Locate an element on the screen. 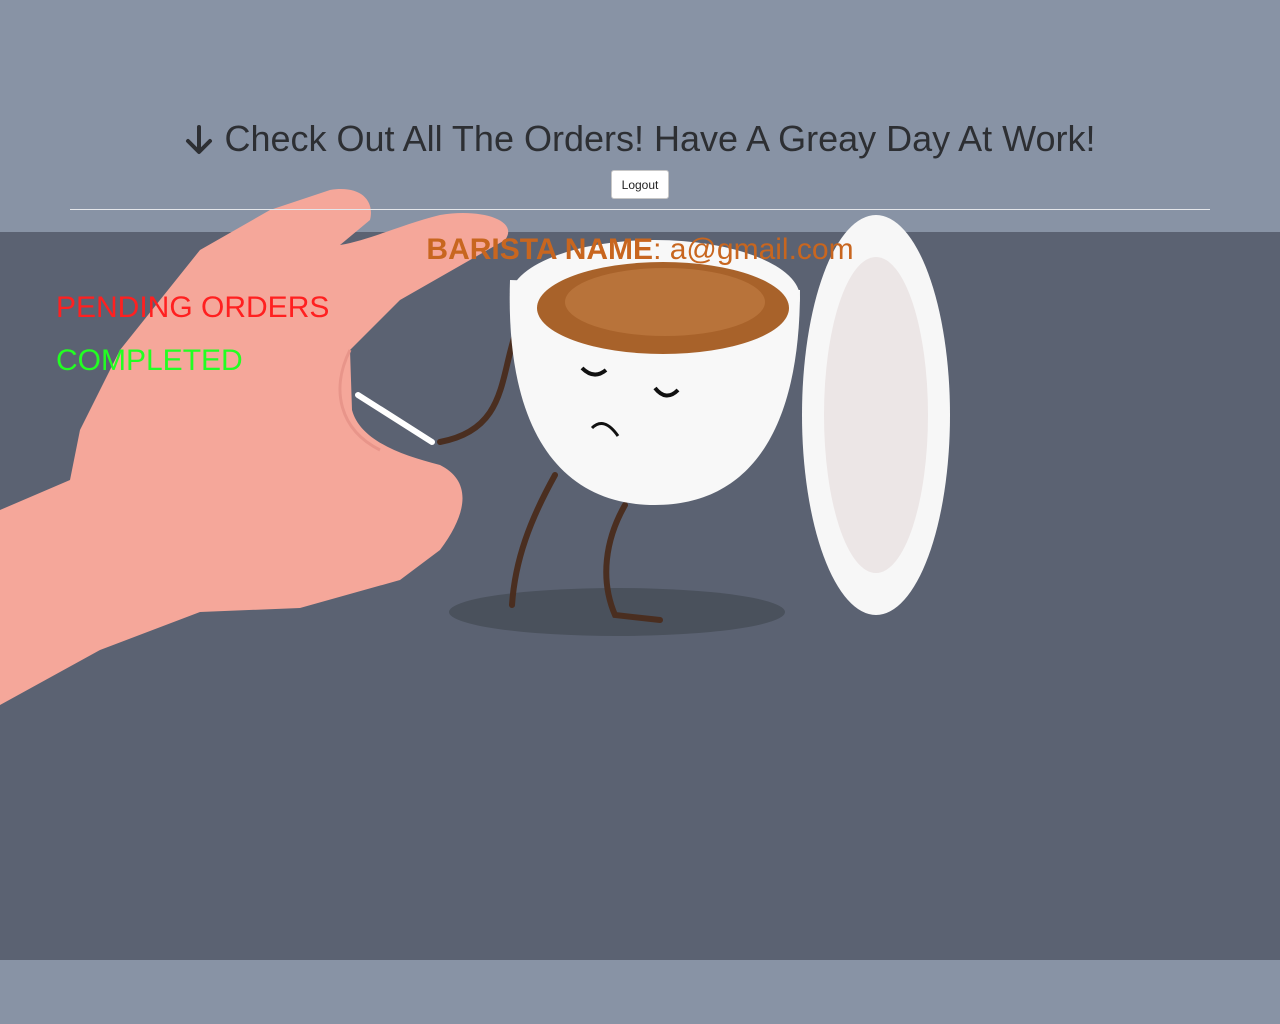  arrow-down-icon is located at coordinates (199, 139).